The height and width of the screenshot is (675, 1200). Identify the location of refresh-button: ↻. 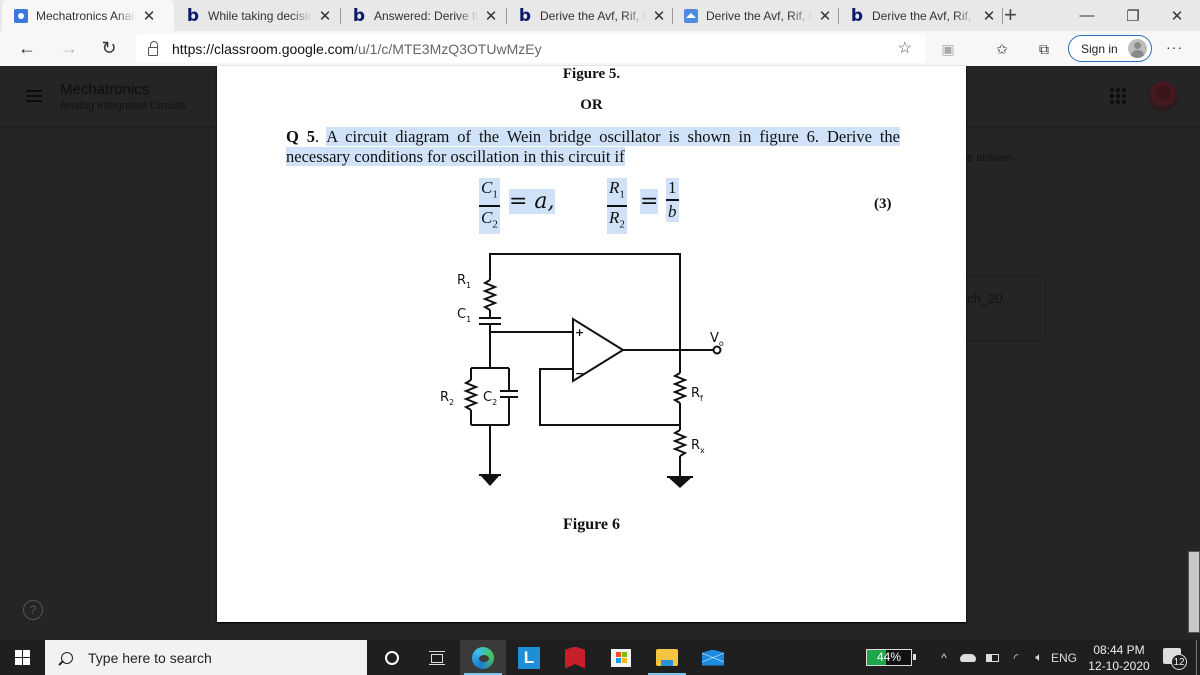
(109, 48).